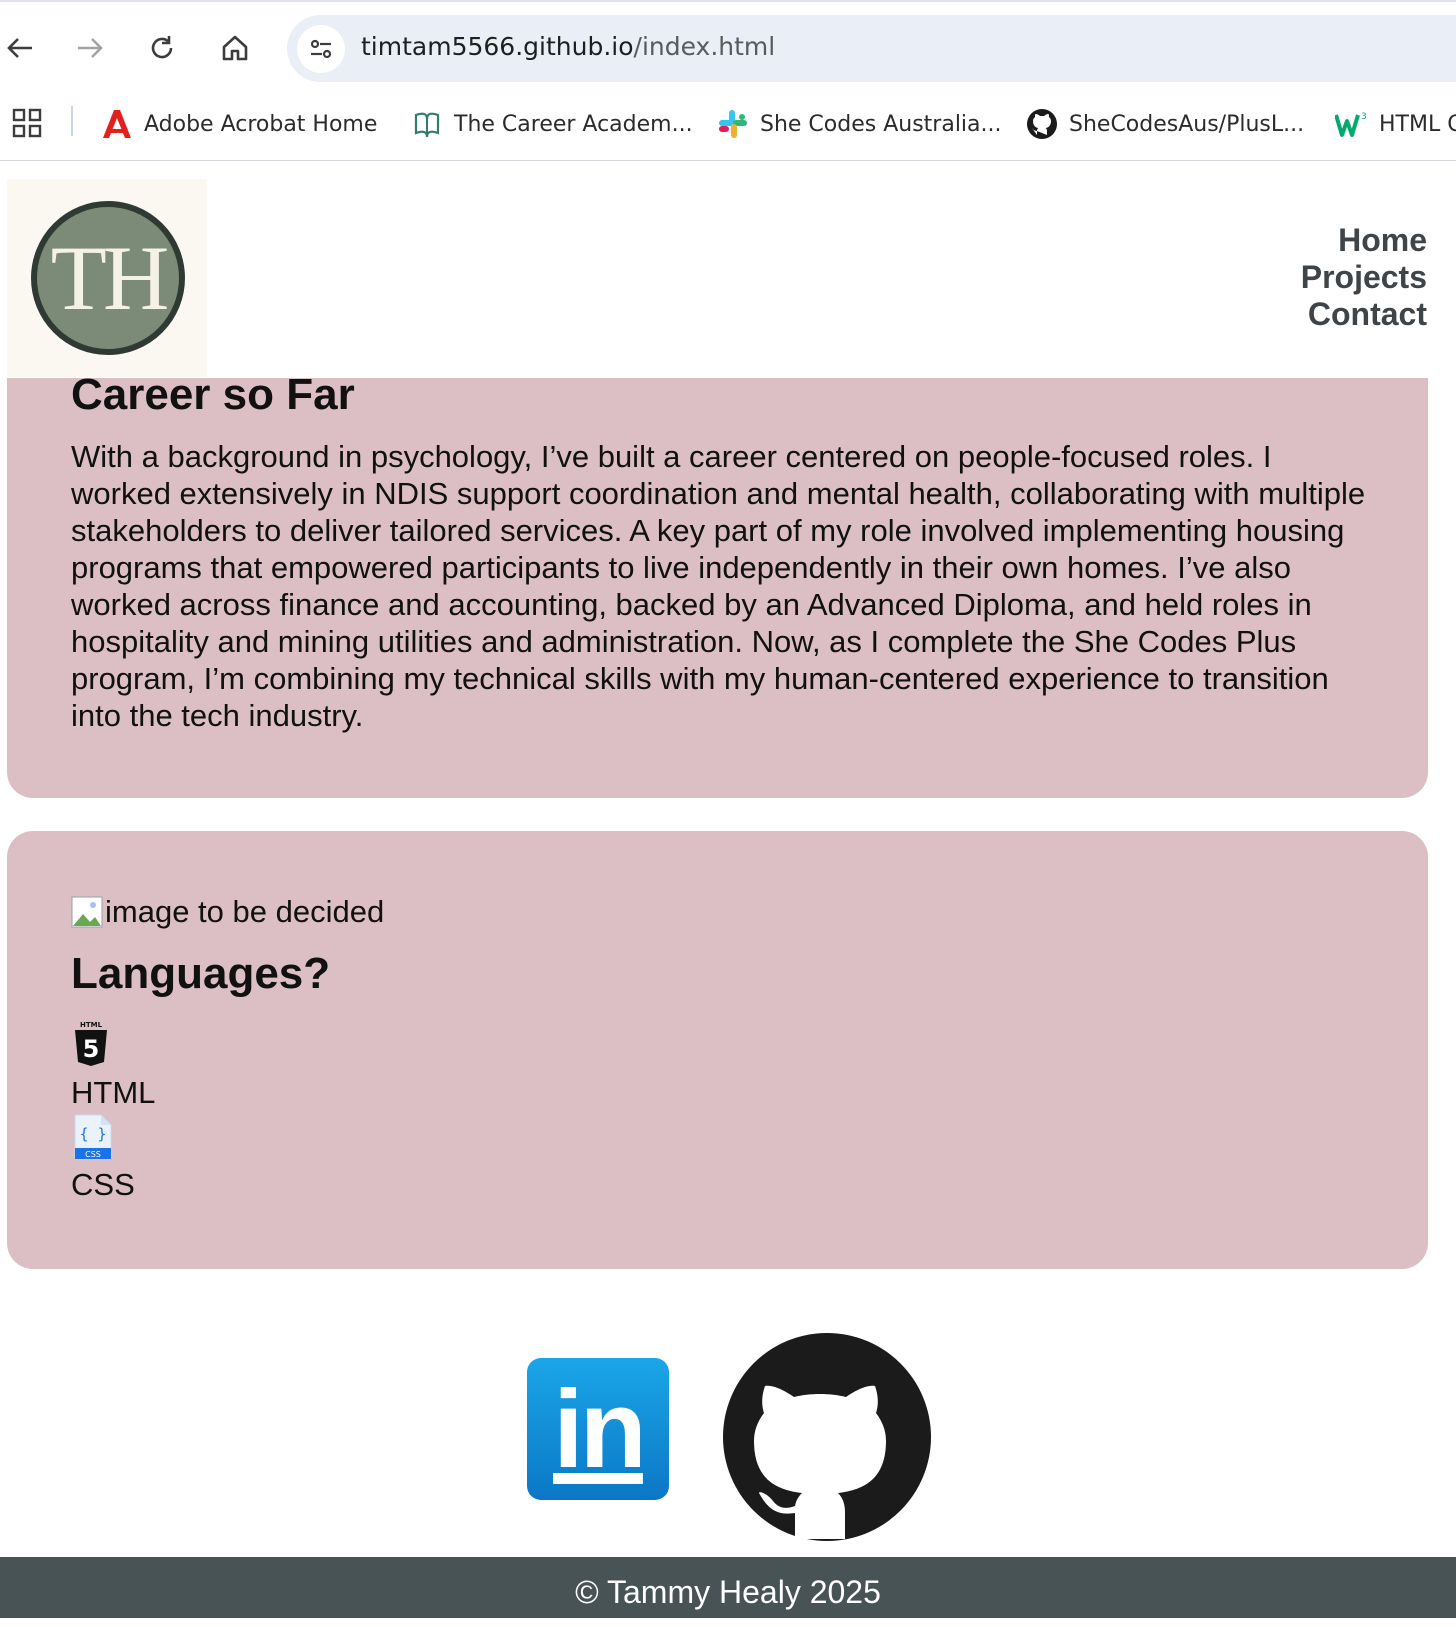 The height and width of the screenshot is (1627, 1456). What do you see at coordinates (1352, 124) in the screenshot?
I see `w3schools-icon: 3` at bounding box center [1352, 124].